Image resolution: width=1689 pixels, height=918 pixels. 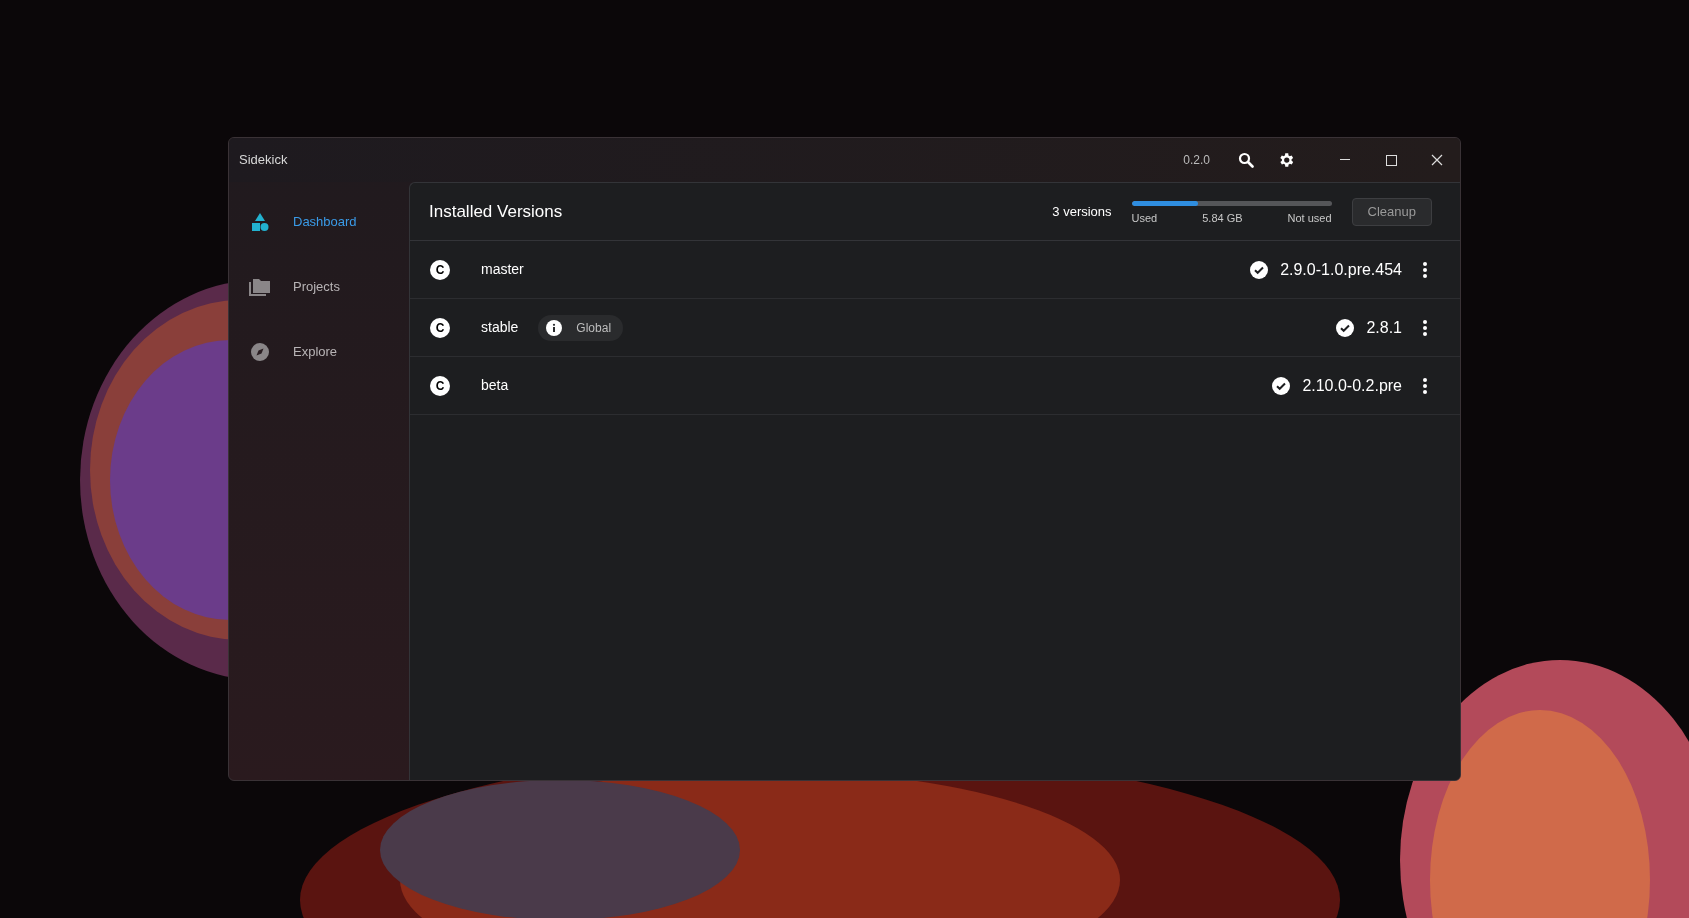 What do you see at coordinates (260, 352) in the screenshot?
I see `compass-icon` at bounding box center [260, 352].